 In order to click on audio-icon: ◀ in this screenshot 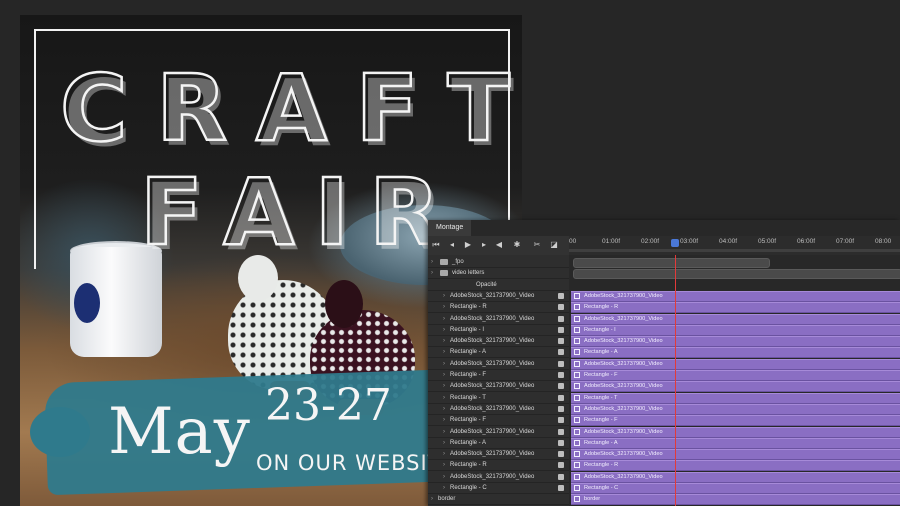, I will do `click(499, 245)`.